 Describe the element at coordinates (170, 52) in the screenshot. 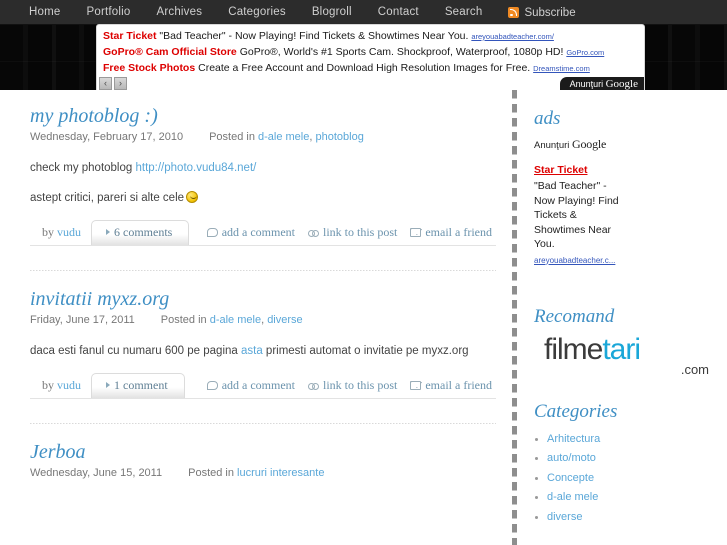

I see `ad-title-link: GoPro® Cam Official Store` at that location.